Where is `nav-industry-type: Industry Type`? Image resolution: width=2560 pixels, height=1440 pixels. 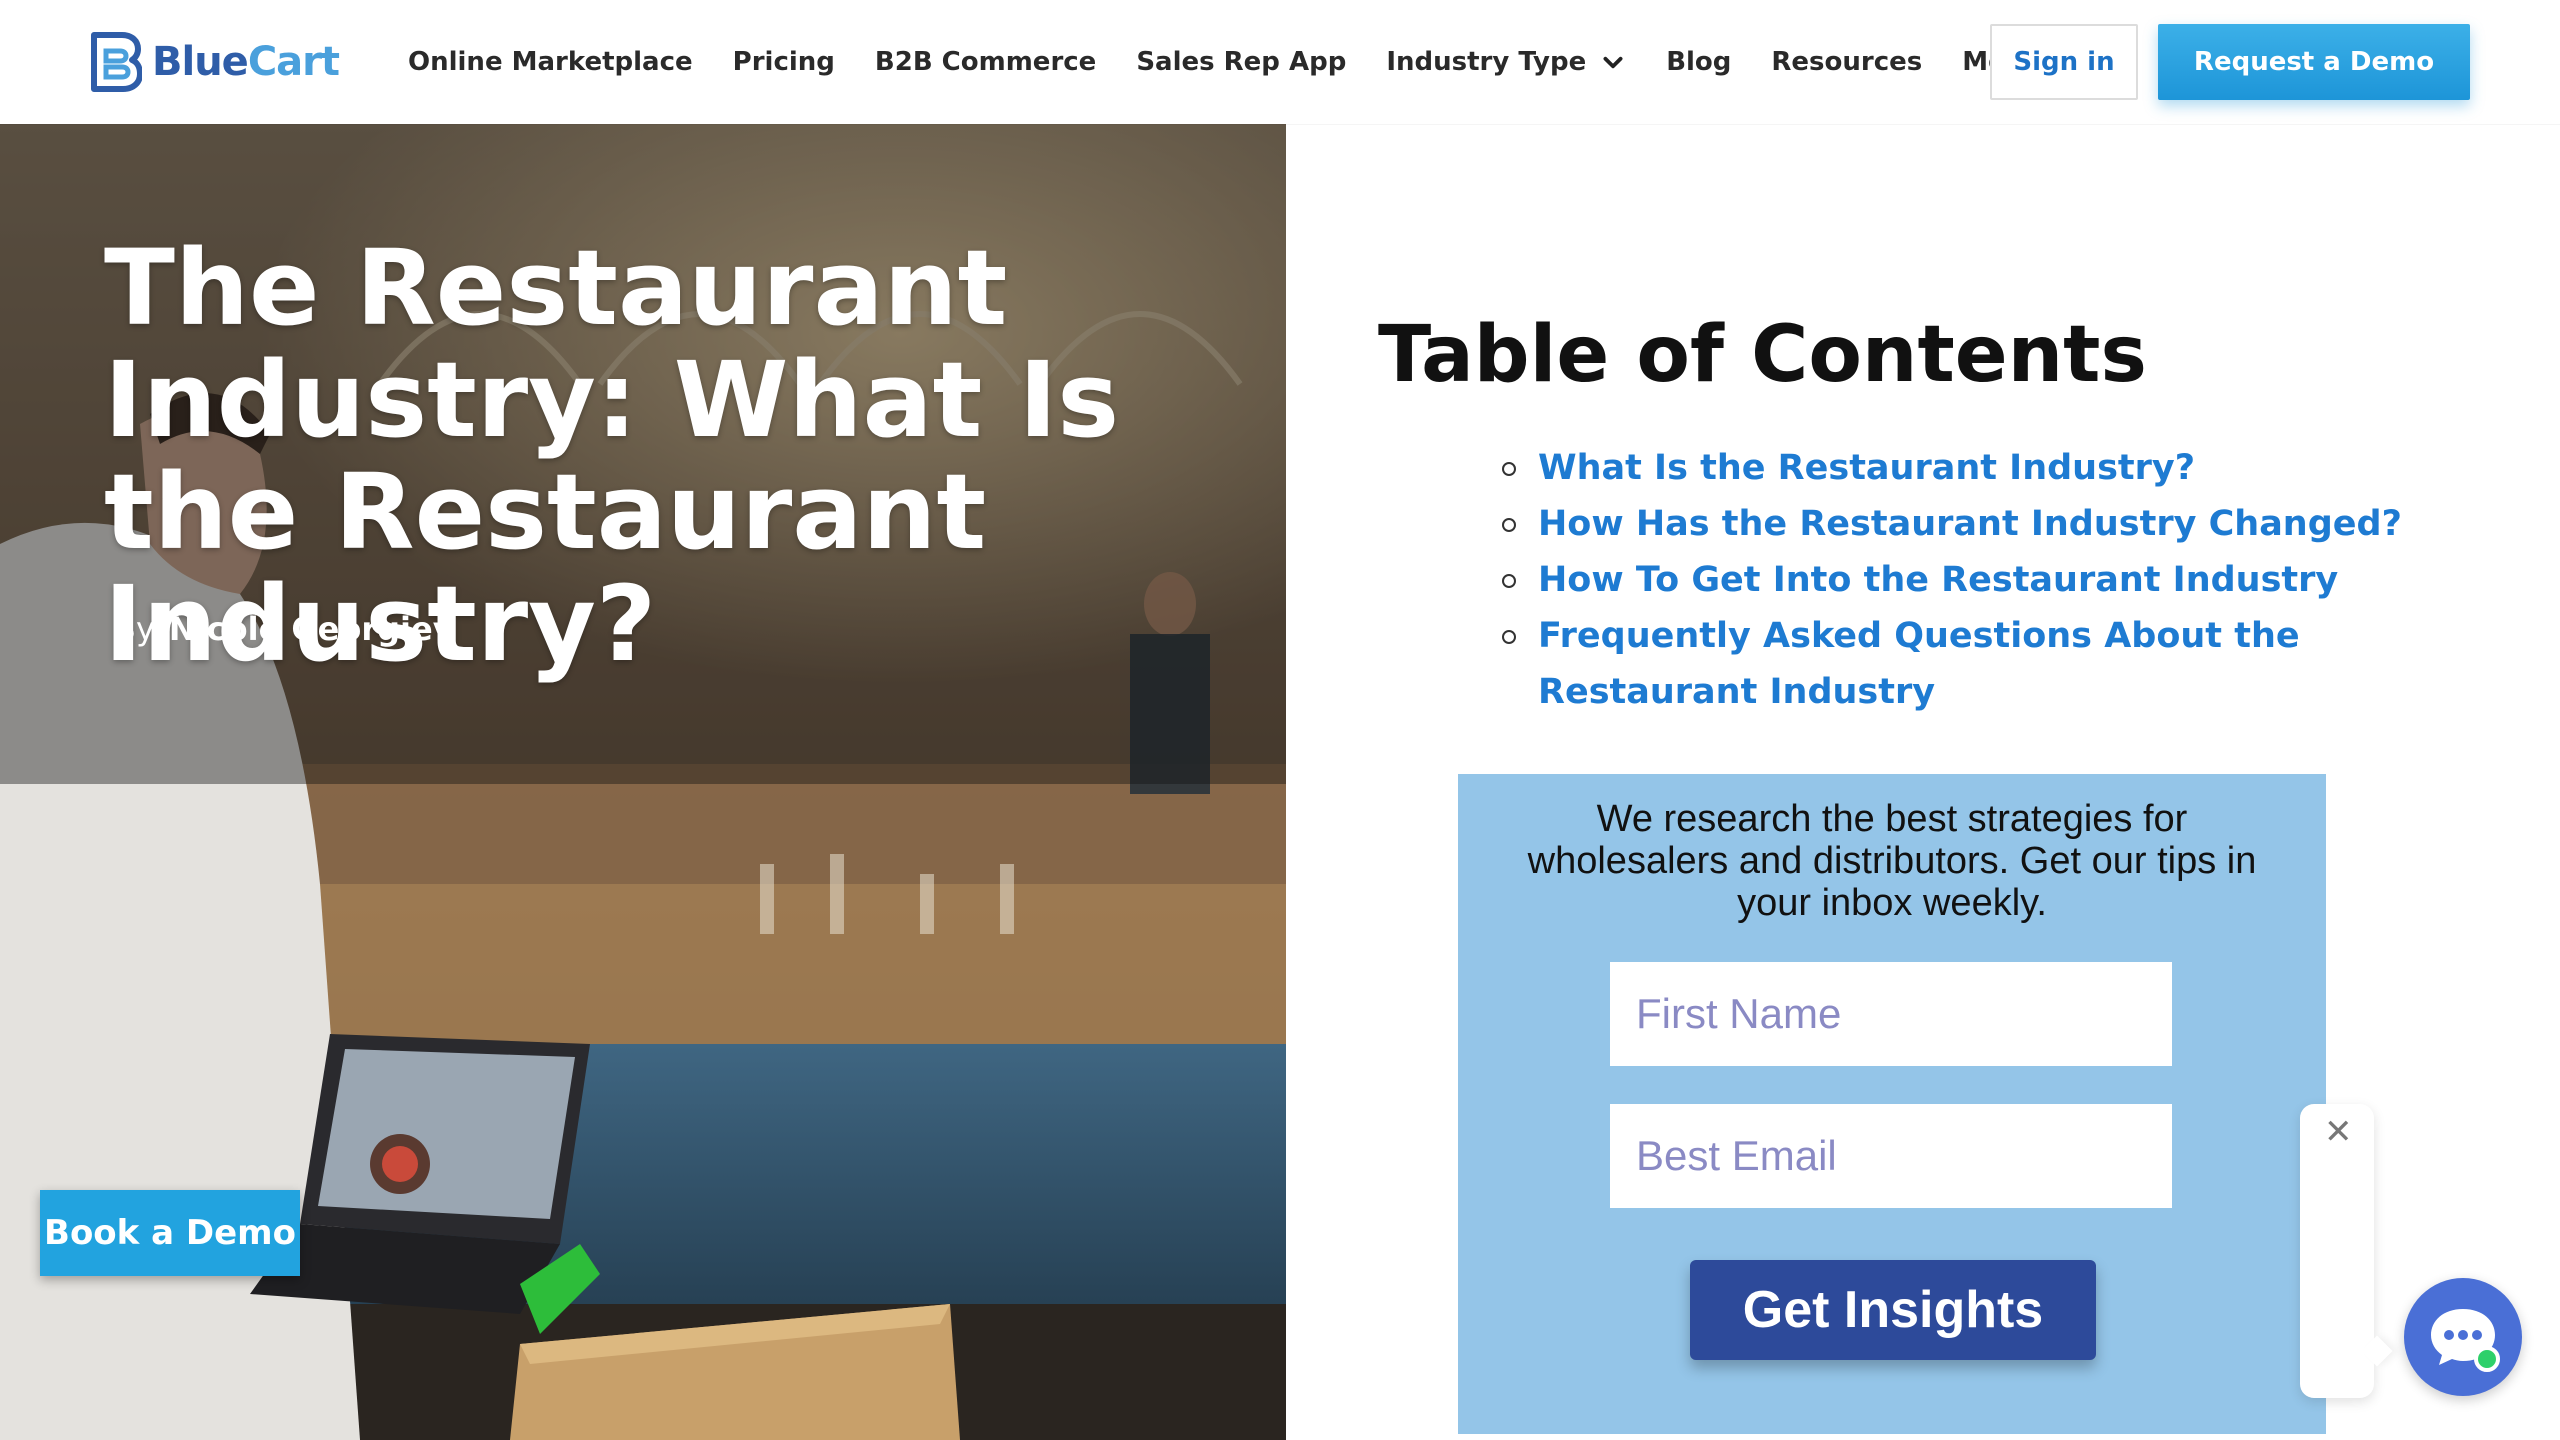
nav-industry-type: Industry Type is located at coordinates (1506, 62).